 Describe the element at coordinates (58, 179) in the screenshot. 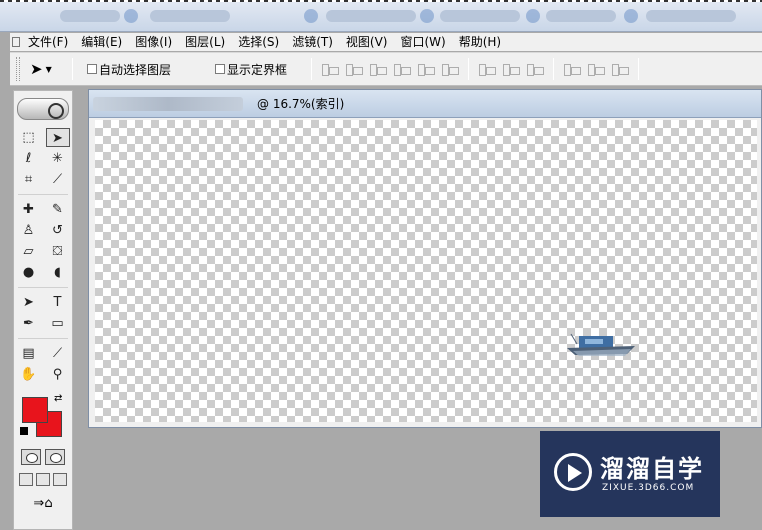

I see `slice-tool-icon: ⟋` at that location.